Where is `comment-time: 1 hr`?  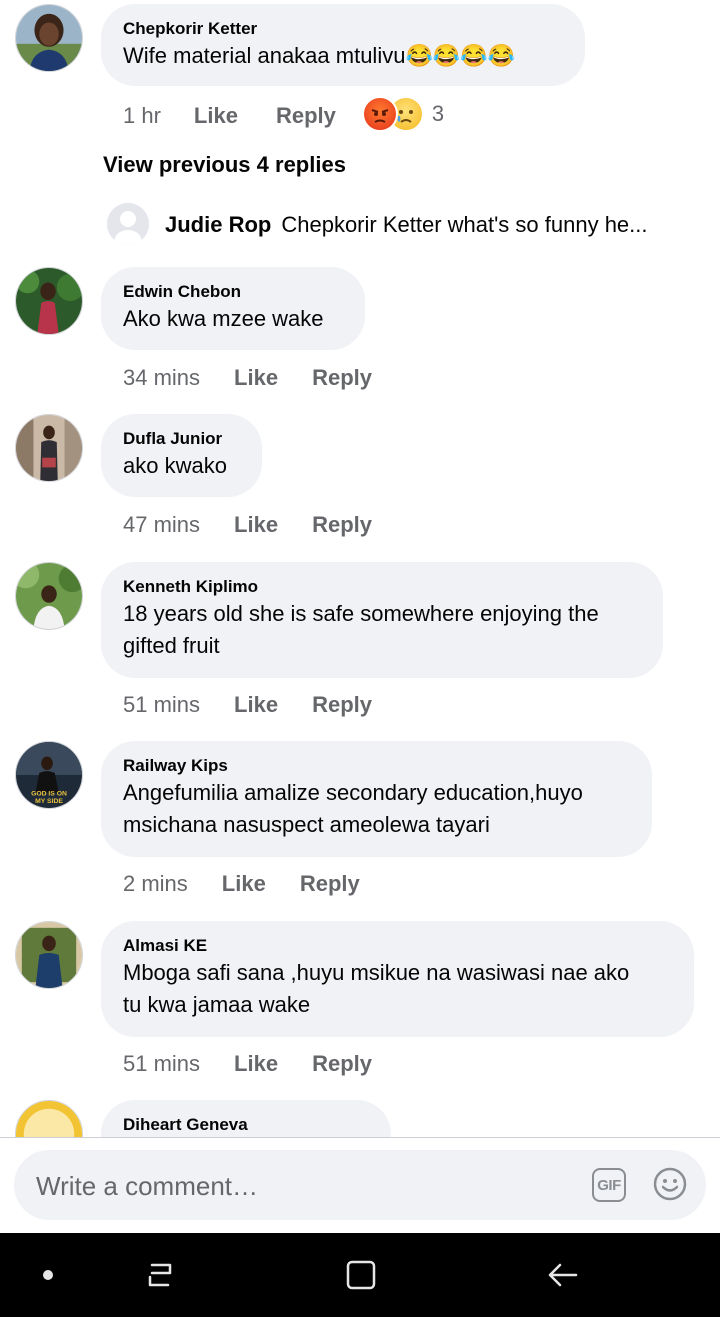
comment-time: 1 hr is located at coordinates (142, 115).